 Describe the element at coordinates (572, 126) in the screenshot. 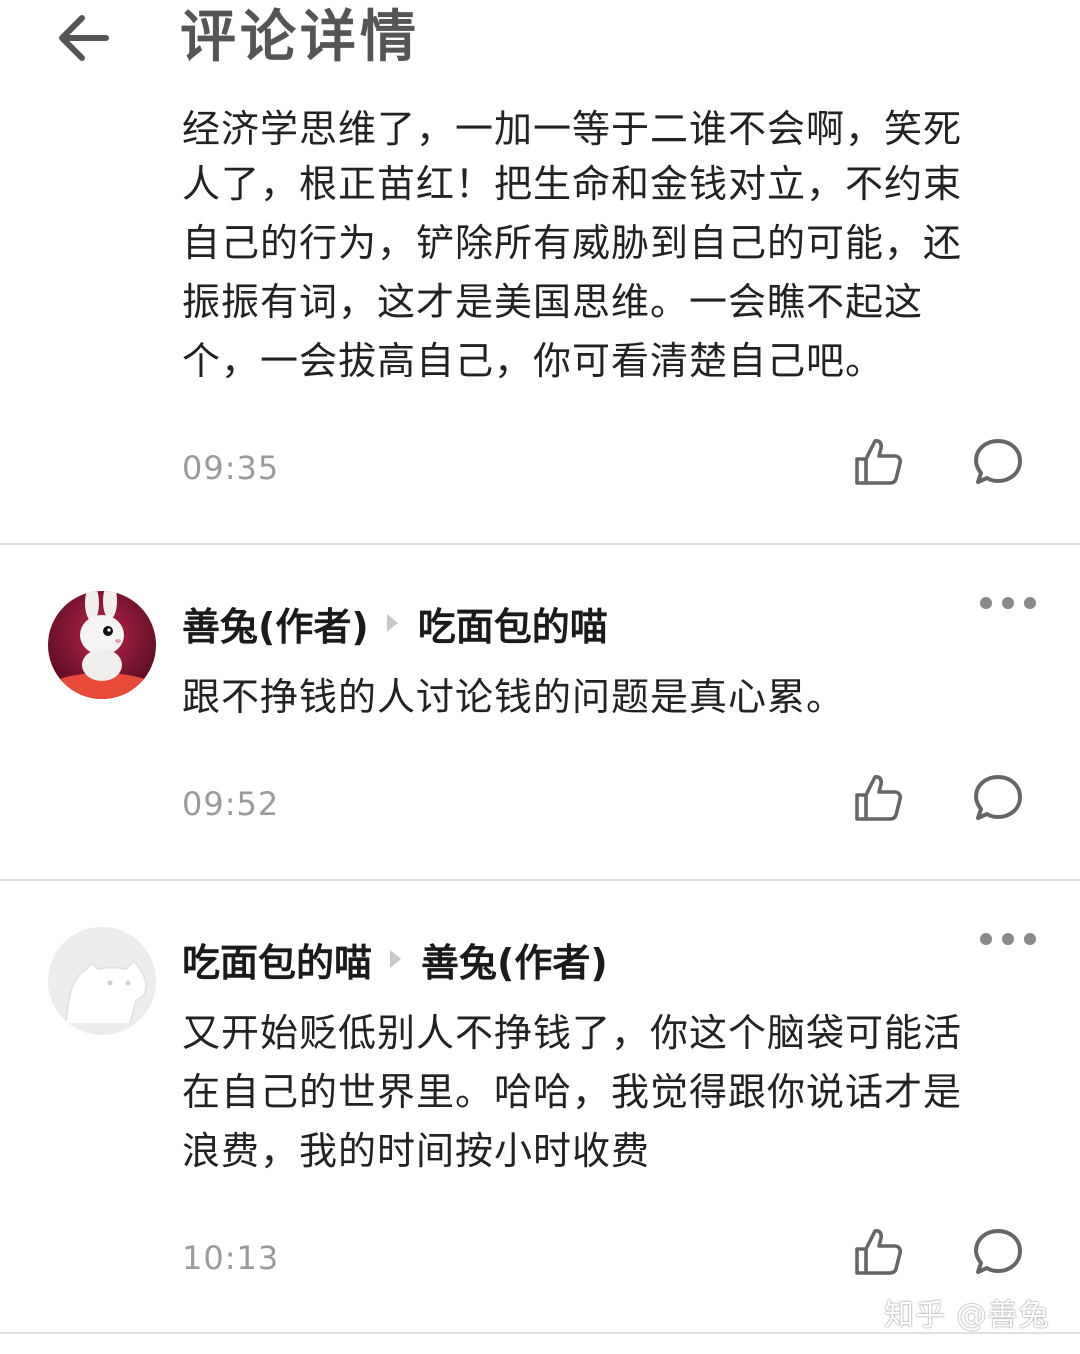

I see `comment-text-clipped-line: 经济学思维了，一加一等于二谁不会啊，笑死` at that location.